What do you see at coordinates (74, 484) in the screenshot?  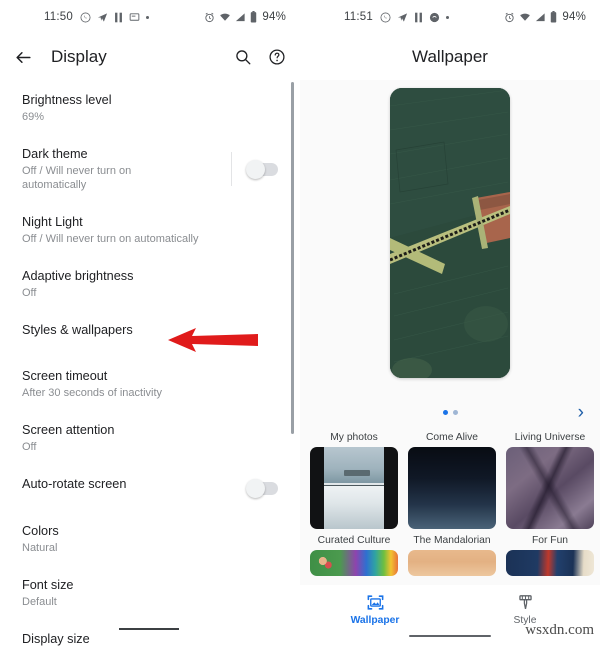 I see `setting-title: Auto-rotate screen` at bounding box center [74, 484].